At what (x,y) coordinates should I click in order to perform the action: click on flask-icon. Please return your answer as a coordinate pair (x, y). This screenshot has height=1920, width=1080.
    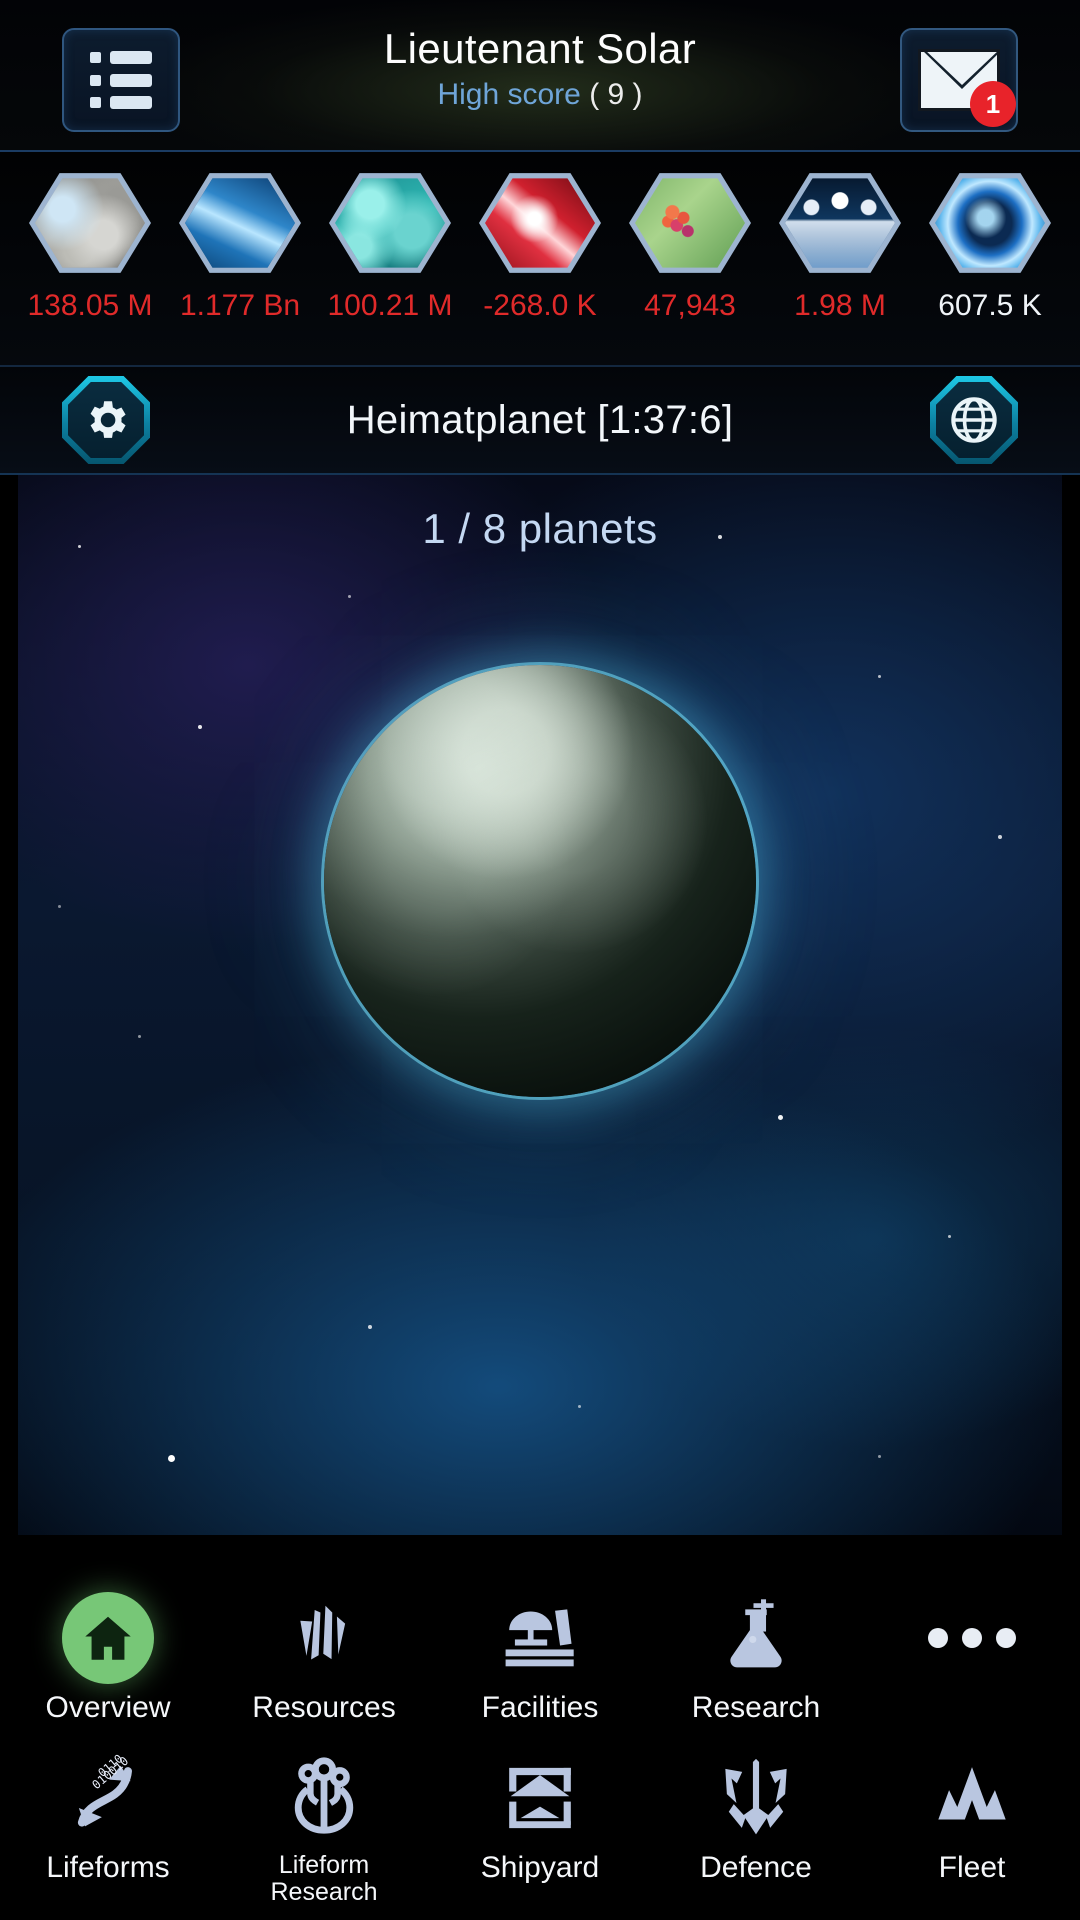
    Looking at the image, I should click on (756, 1632).